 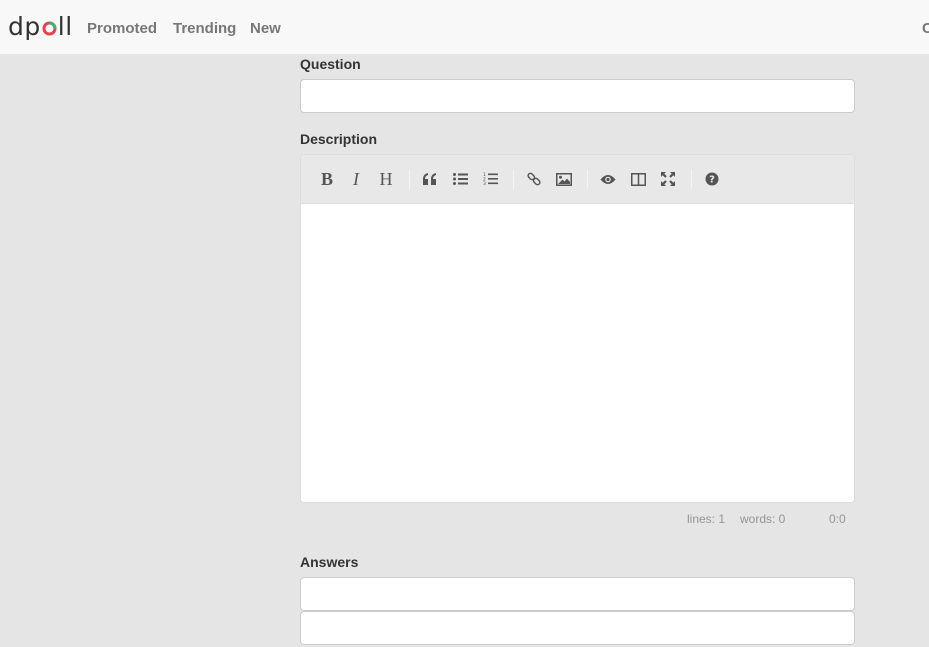 What do you see at coordinates (484, 183) in the screenshot?
I see `svg-text: 3` at bounding box center [484, 183].